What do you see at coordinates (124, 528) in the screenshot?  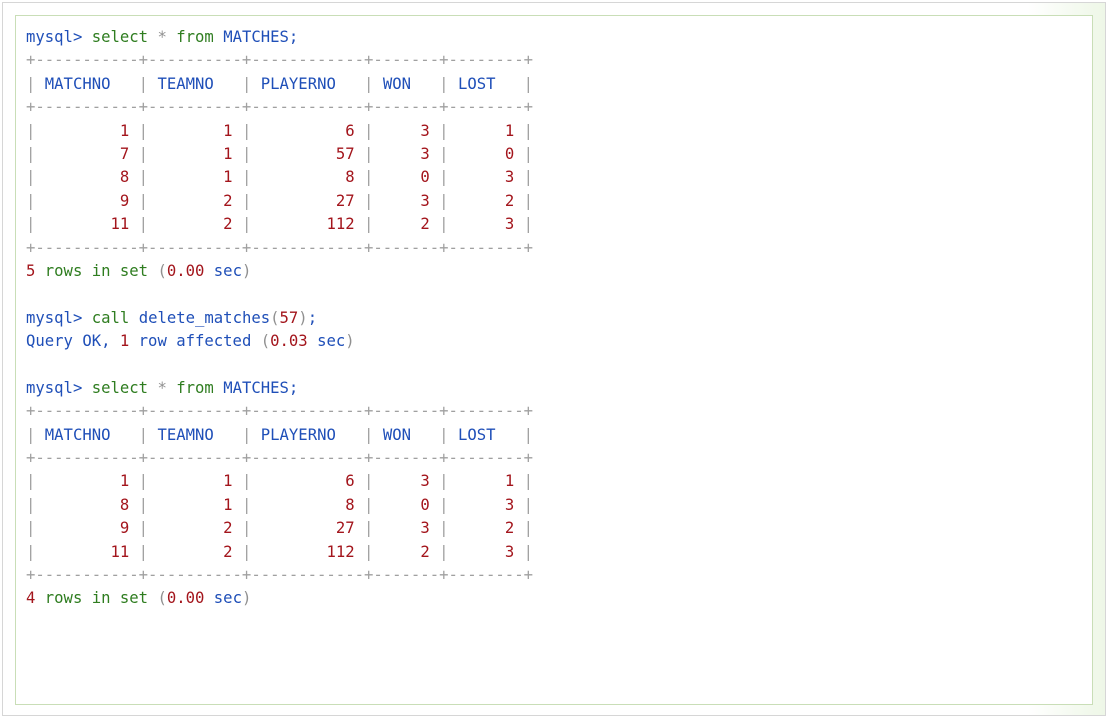 I see `table-cell: 9` at bounding box center [124, 528].